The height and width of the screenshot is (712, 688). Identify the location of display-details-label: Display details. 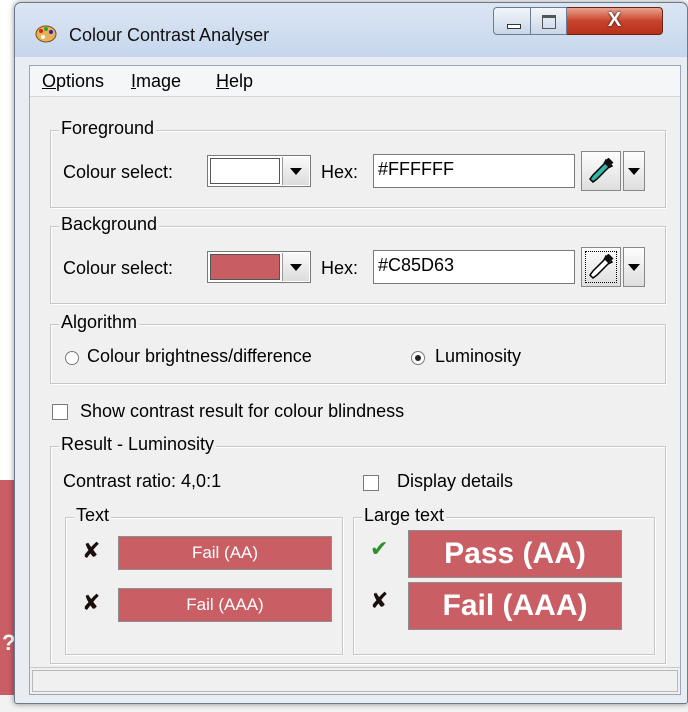
(455, 481).